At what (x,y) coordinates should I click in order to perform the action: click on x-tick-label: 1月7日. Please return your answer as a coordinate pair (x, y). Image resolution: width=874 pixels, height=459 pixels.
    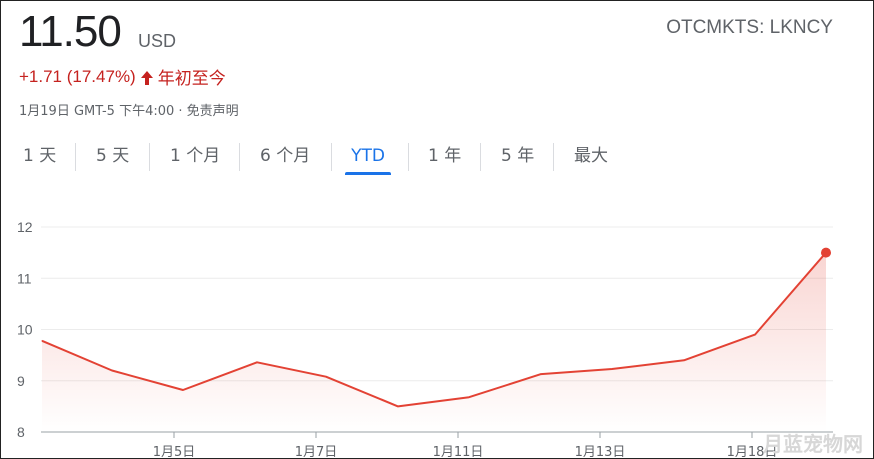
    Looking at the image, I should click on (316, 451).